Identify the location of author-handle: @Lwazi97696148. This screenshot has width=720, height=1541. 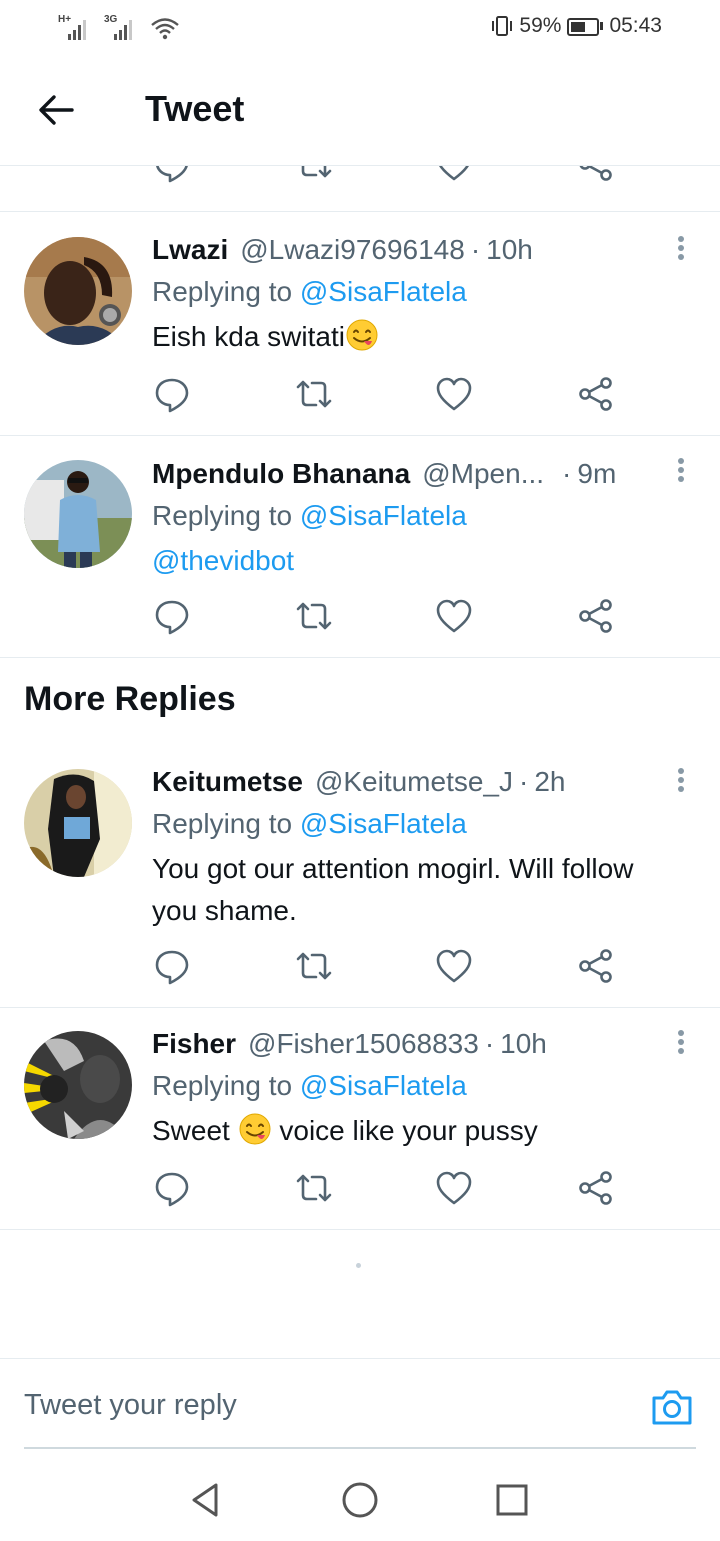
(352, 250).